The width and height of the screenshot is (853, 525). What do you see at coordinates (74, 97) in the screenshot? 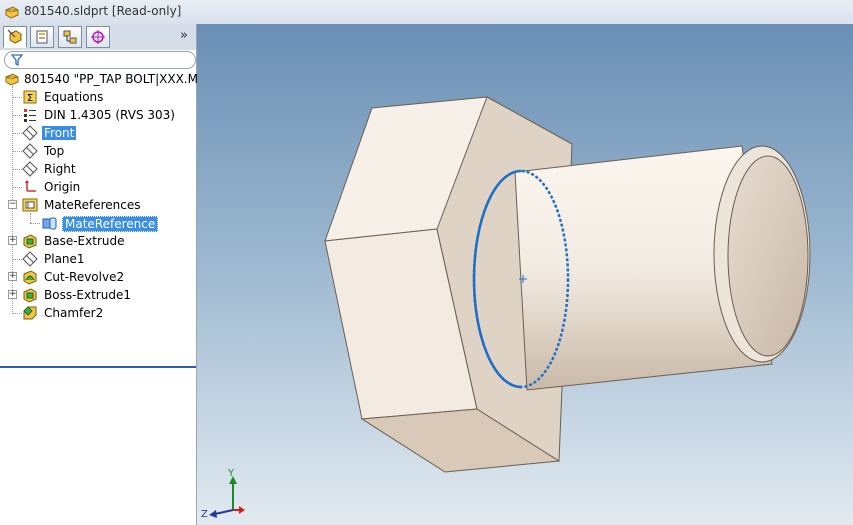
I see `tree-item-label: Equations` at bounding box center [74, 97].